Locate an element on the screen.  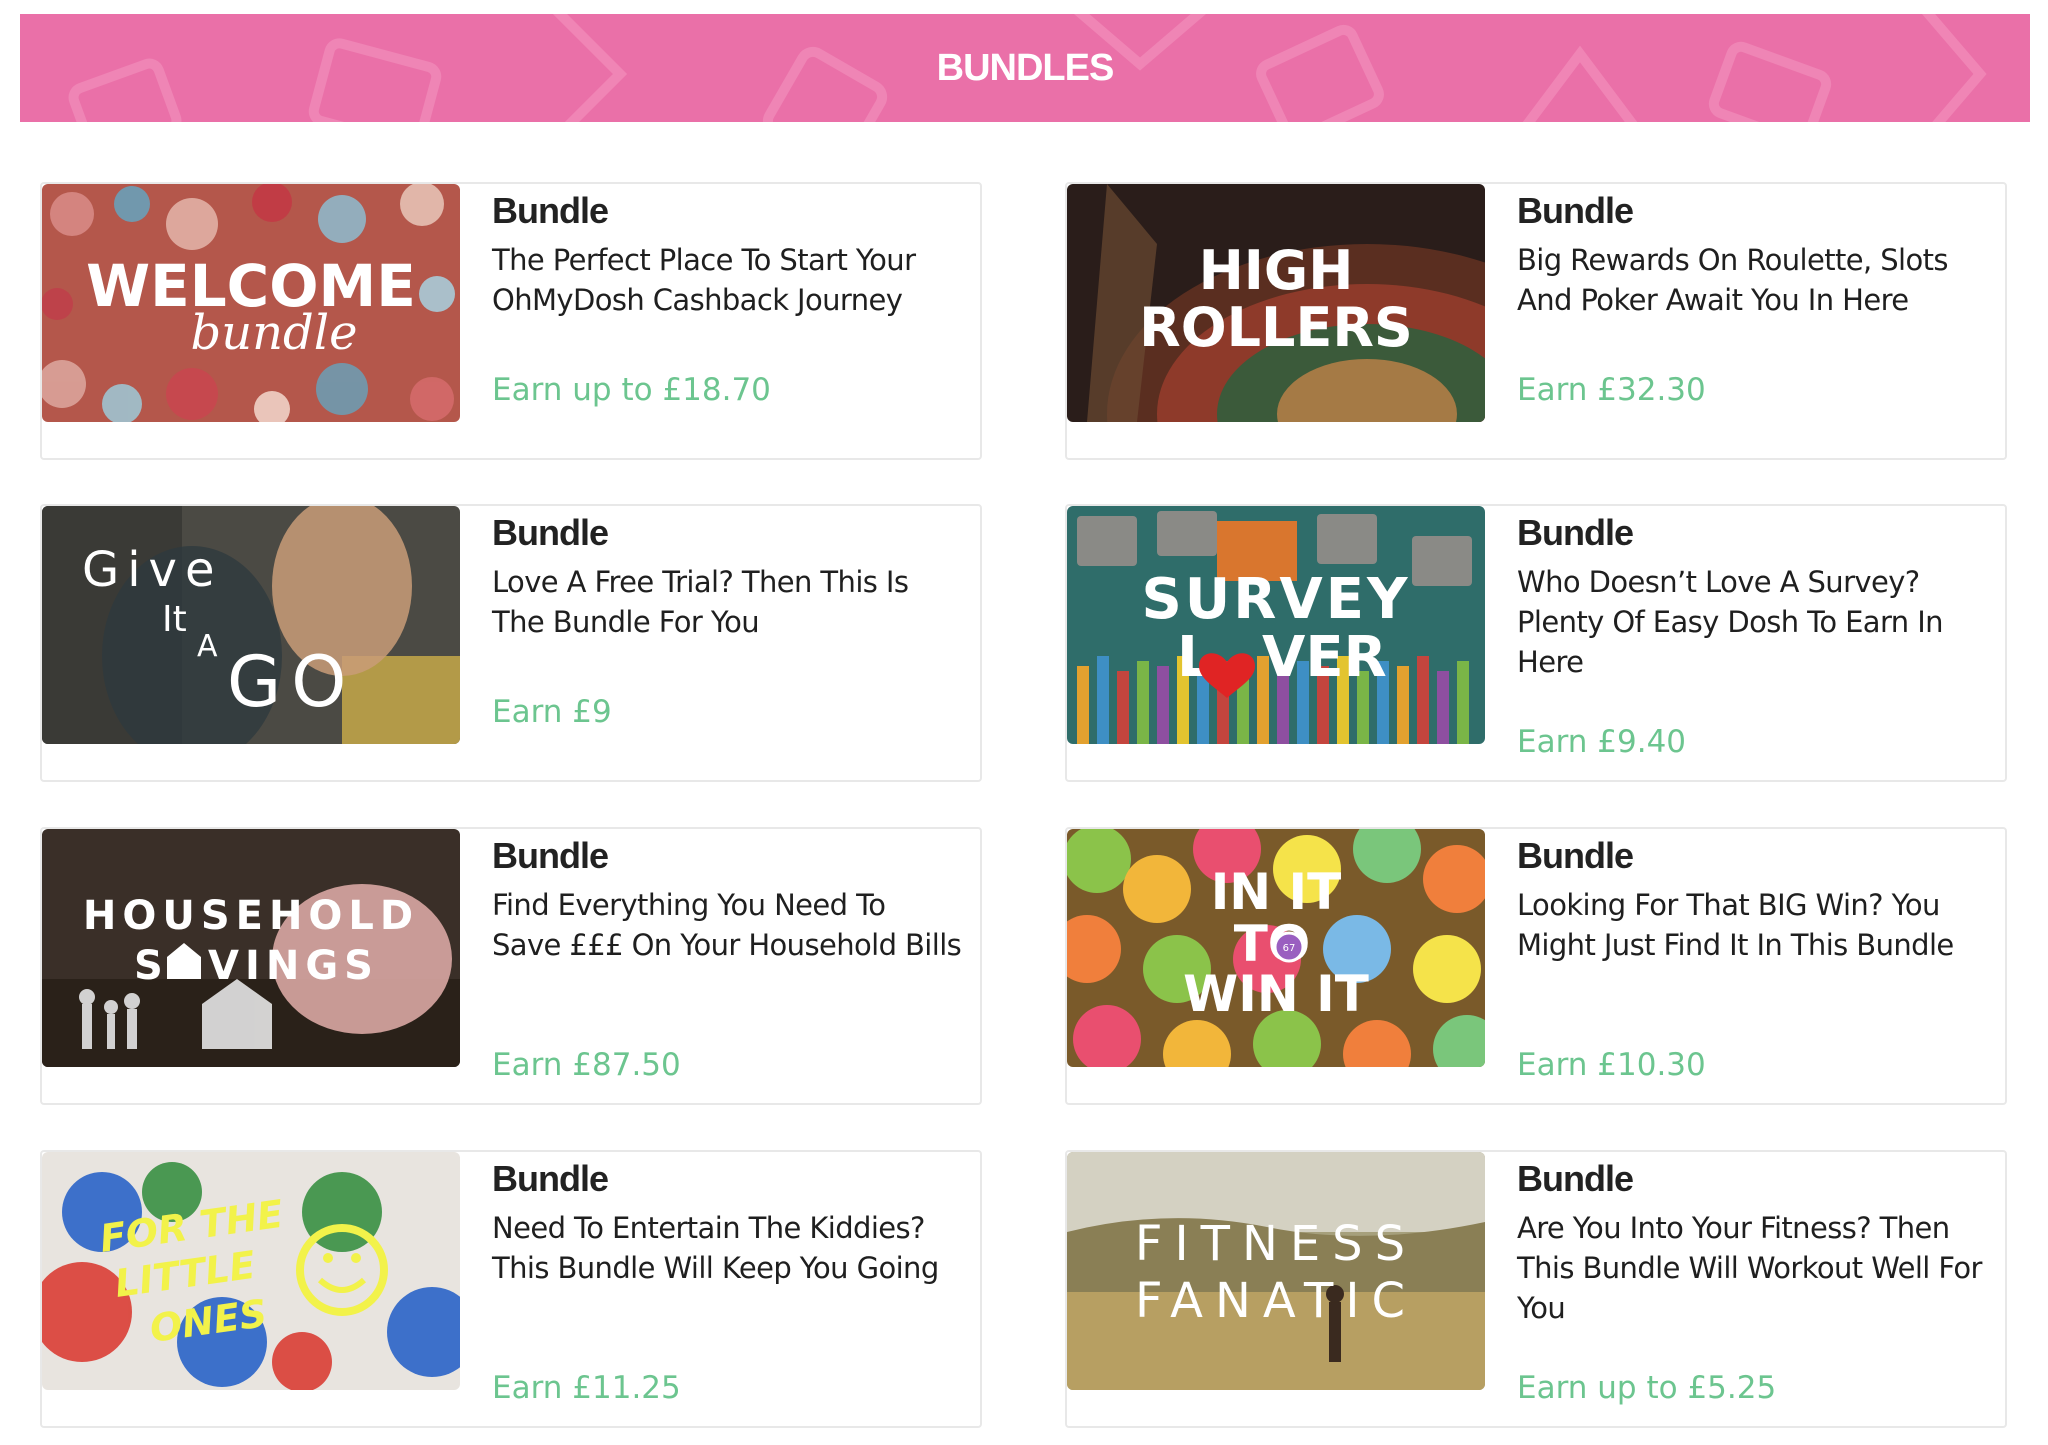
bundle-earn: Earn £9.40 is located at coordinates (1602, 742).